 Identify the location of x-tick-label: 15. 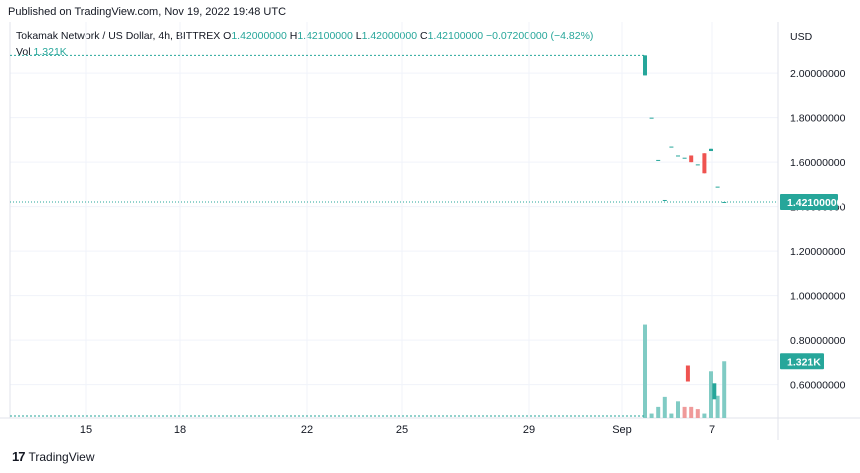
(86, 430).